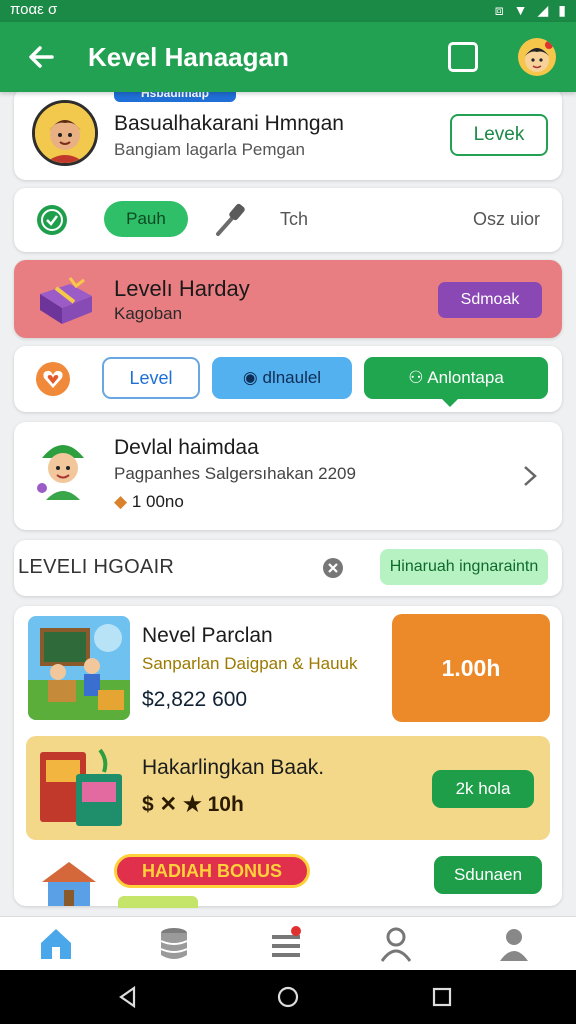 This screenshot has height=1024, width=576. I want to click on app-bar: Kevel Hanaagan, so click(288, 57).